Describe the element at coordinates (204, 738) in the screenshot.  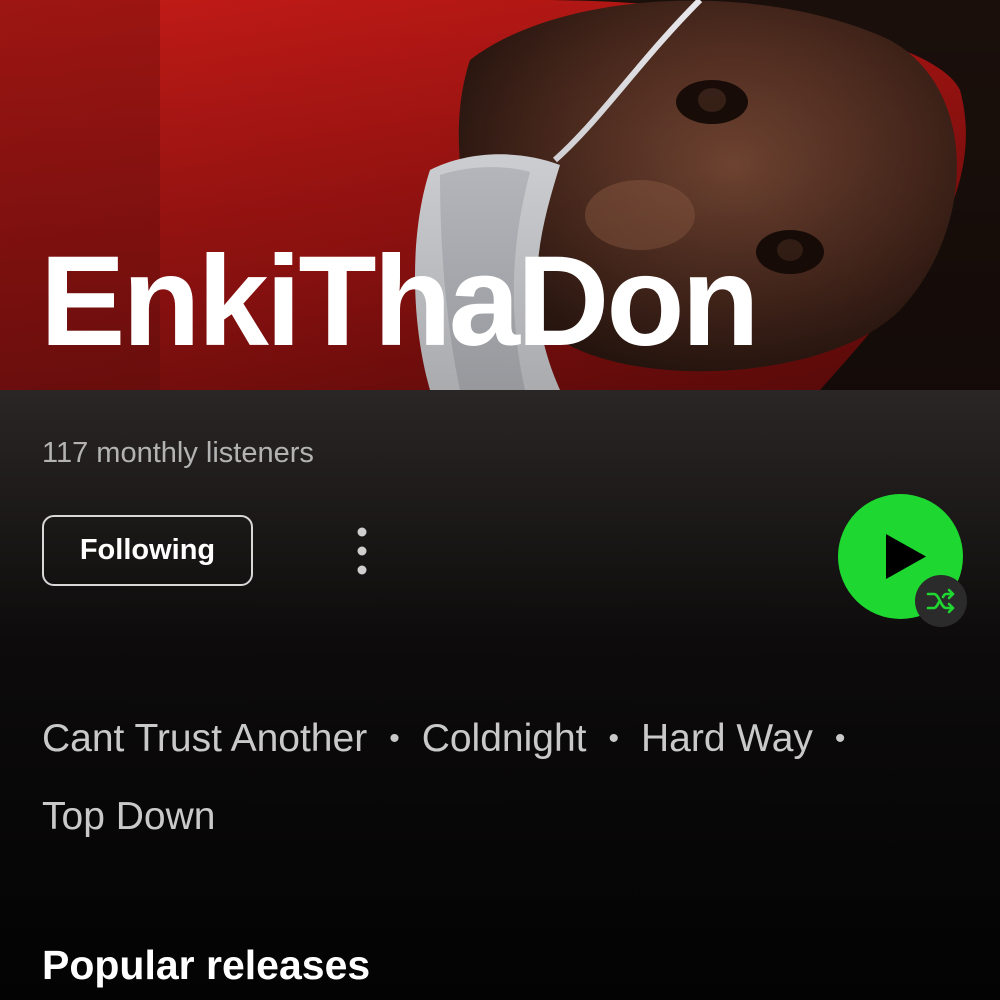
I see `track-link: Cant Trust Another` at that location.